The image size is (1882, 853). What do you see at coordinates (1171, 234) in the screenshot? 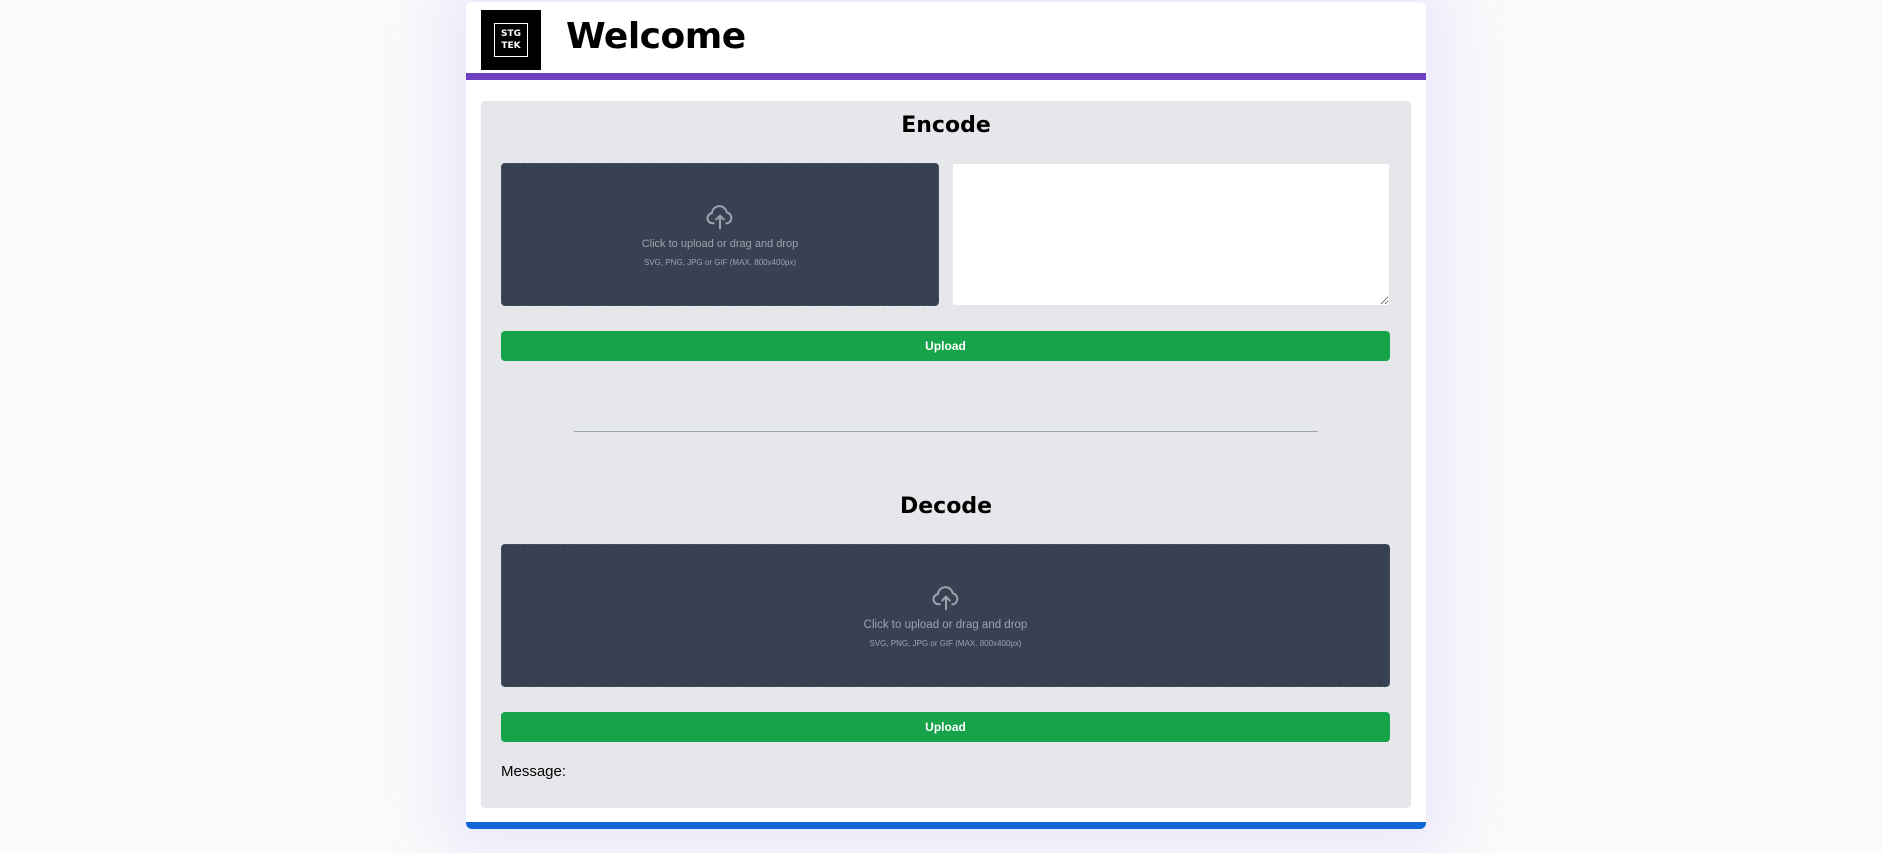
I see `encode-message-textarea` at bounding box center [1171, 234].